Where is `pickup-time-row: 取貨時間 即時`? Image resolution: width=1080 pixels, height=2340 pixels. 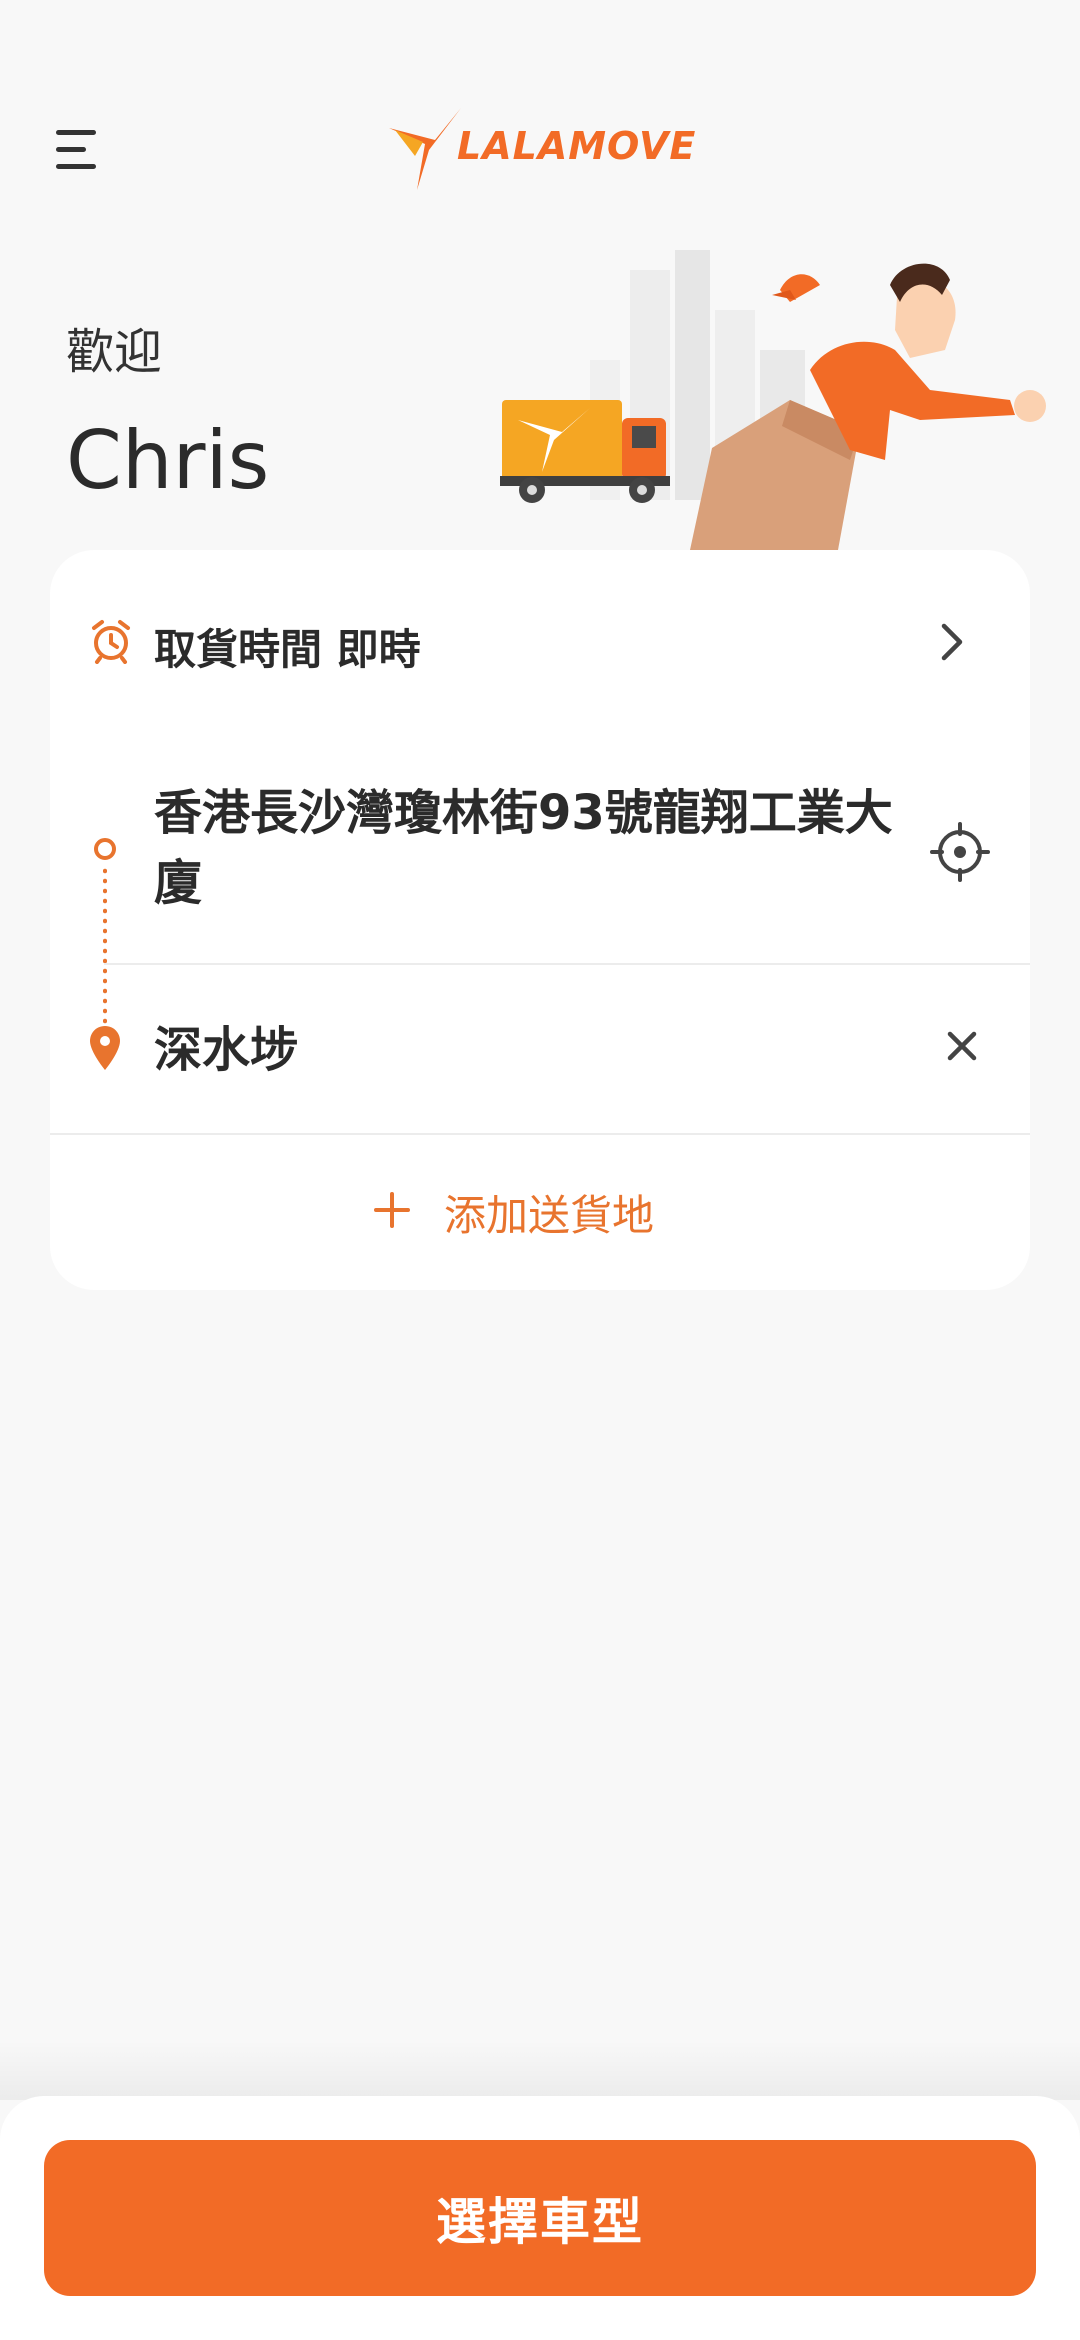 pickup-time-row: 取貨時間 即時 is located at coordinates (540, 640).